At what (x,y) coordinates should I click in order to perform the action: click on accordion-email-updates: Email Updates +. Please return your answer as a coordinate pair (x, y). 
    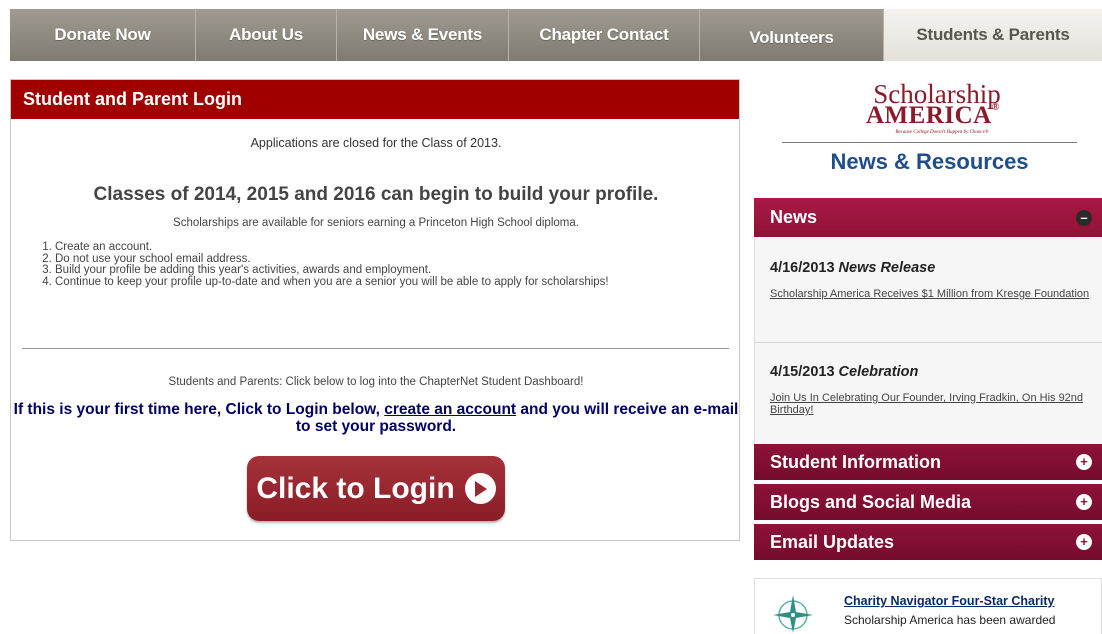
    Looking at the image, I should click on (928, 542).